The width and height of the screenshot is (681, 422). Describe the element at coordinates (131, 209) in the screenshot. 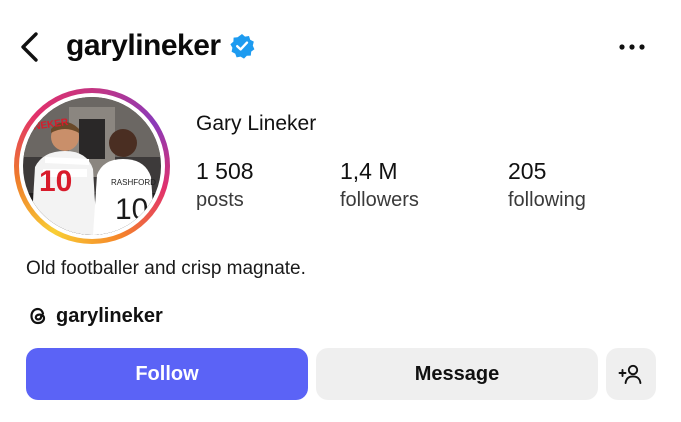

I see `avatar-shirt-number-right: 10` at that location.